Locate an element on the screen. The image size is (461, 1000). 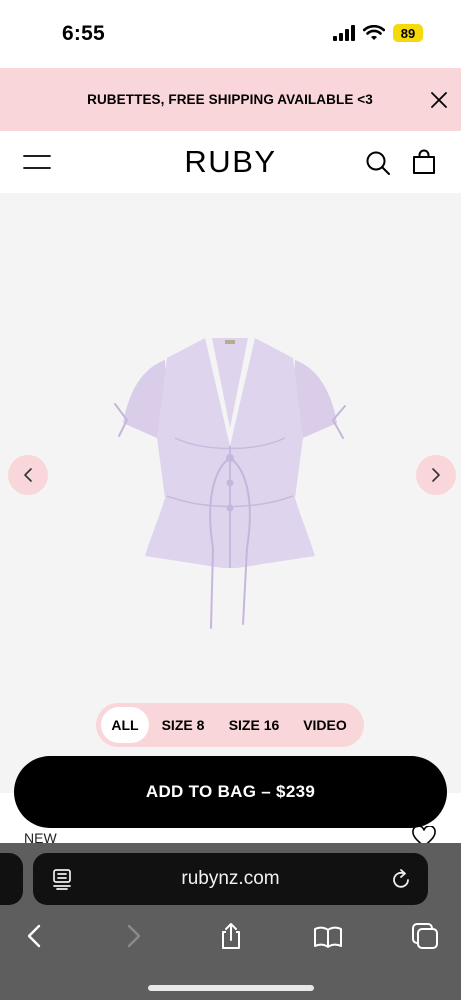
forward-icon is located at coordinates (133, 936).